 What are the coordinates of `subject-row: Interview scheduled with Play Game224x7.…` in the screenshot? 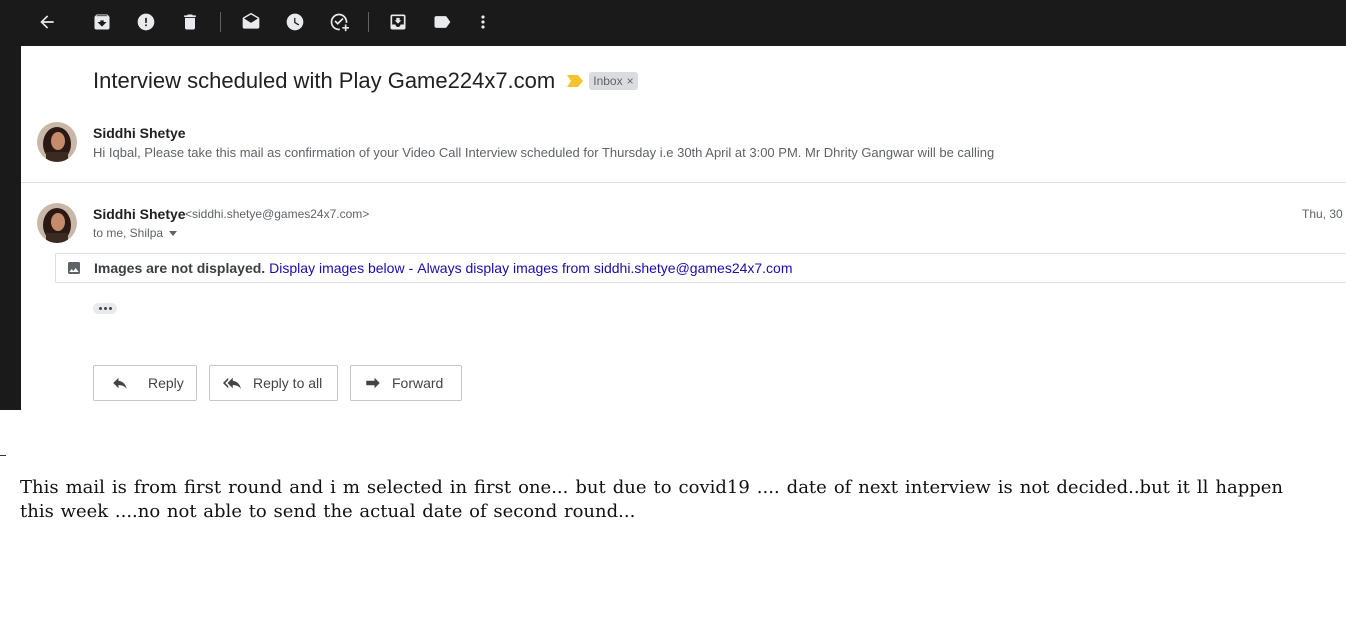 It's located at (365, 81).